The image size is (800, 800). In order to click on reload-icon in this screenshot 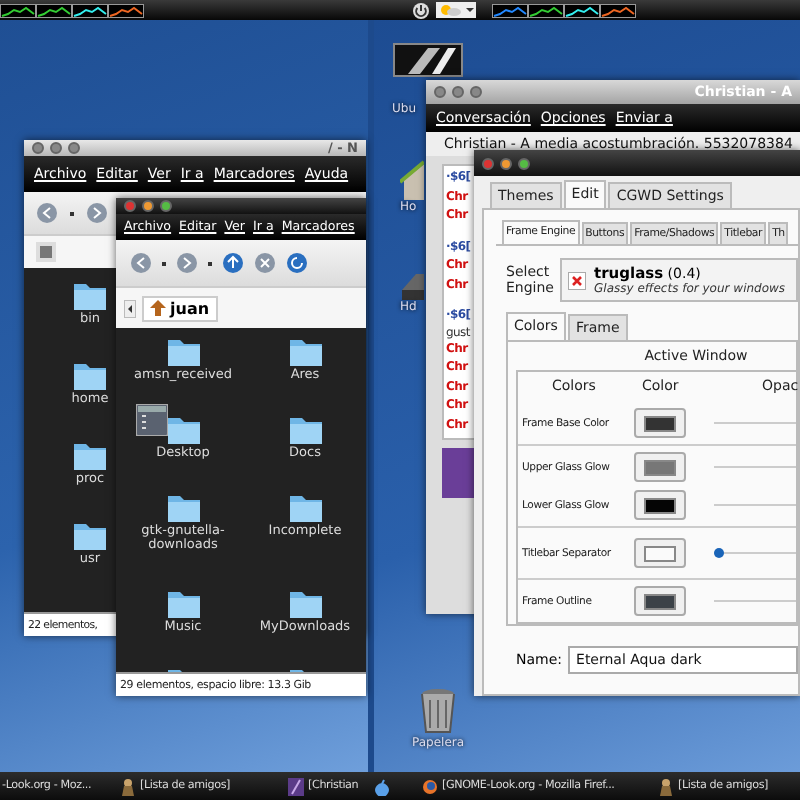, I will do `click(297, 263)`.